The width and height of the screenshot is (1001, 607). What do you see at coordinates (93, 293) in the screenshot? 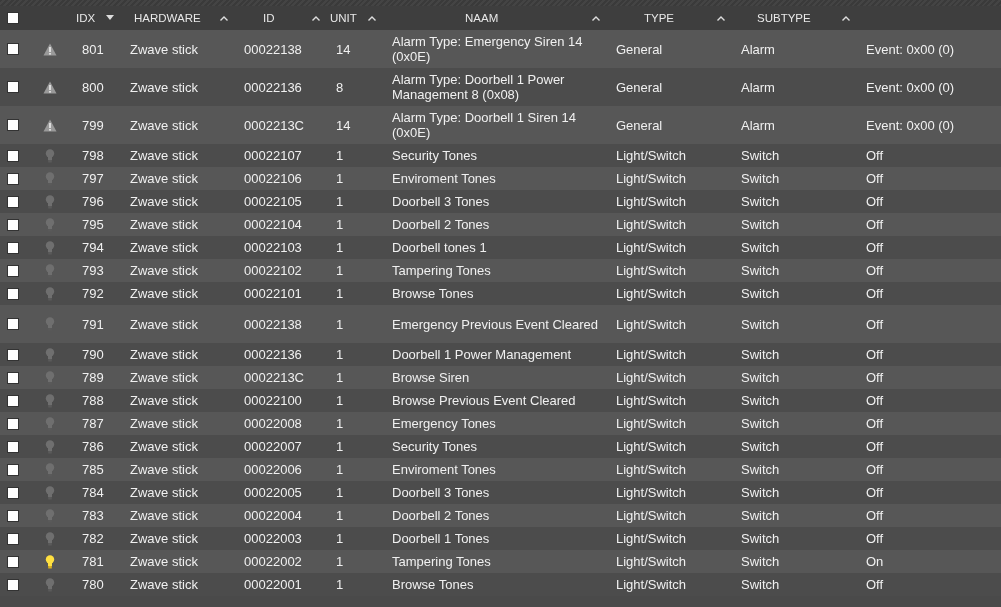
I see `row-index: 792` at bounding box center [93, 293].